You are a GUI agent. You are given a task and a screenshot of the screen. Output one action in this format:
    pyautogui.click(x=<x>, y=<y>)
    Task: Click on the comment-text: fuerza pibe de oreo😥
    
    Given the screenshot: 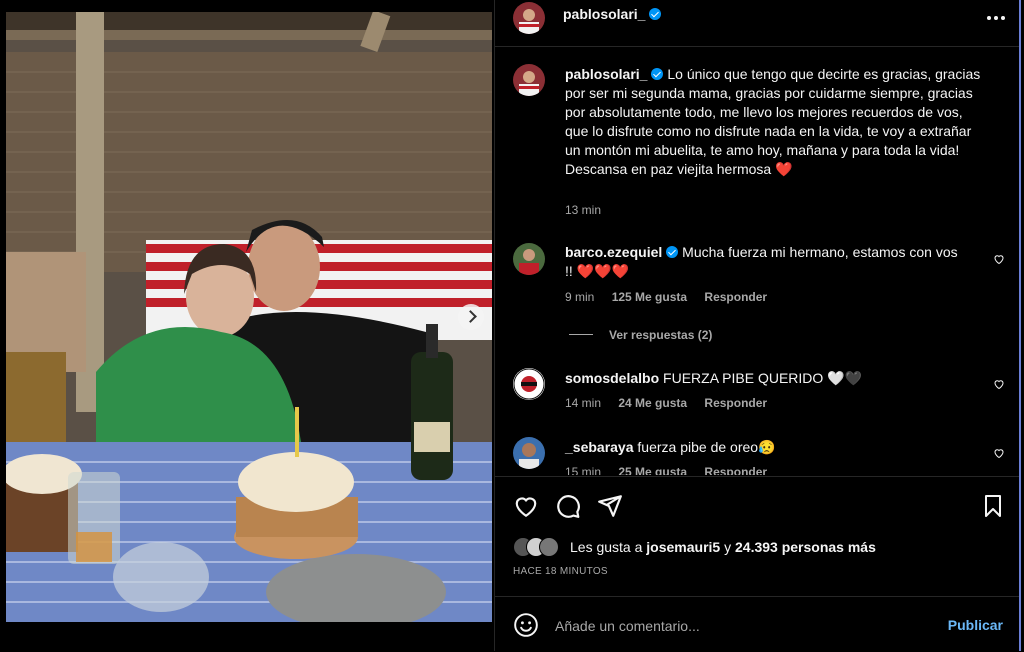 What is the action you would take?
    pyautogui.click(x=706, y=447)
    